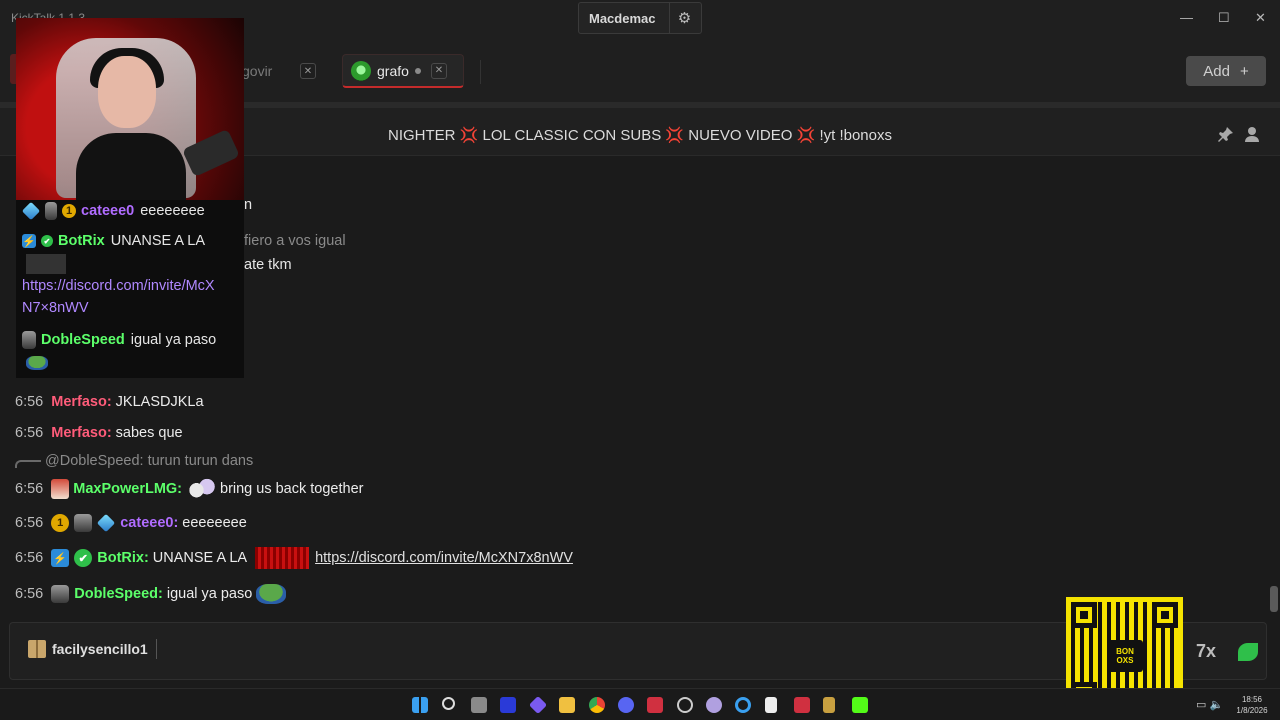 The width and height of the screenshot is (1280, 720). I want to click on chat-message: 6:56 DobleSpeed: igual ya paso, so click(151, 594).